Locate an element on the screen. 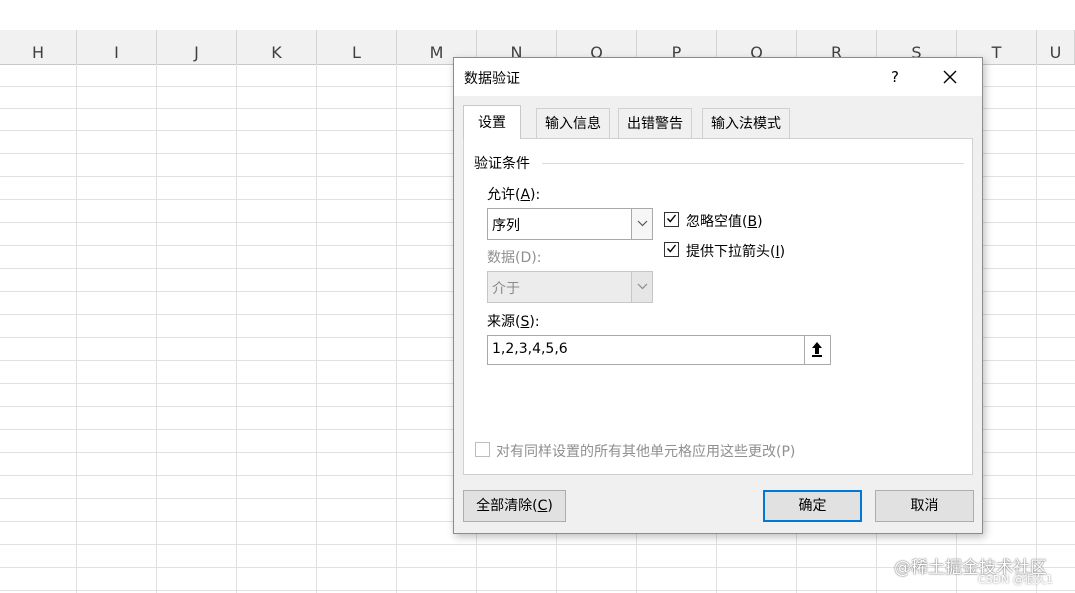  group-divider is located at coordinates (753, 163).